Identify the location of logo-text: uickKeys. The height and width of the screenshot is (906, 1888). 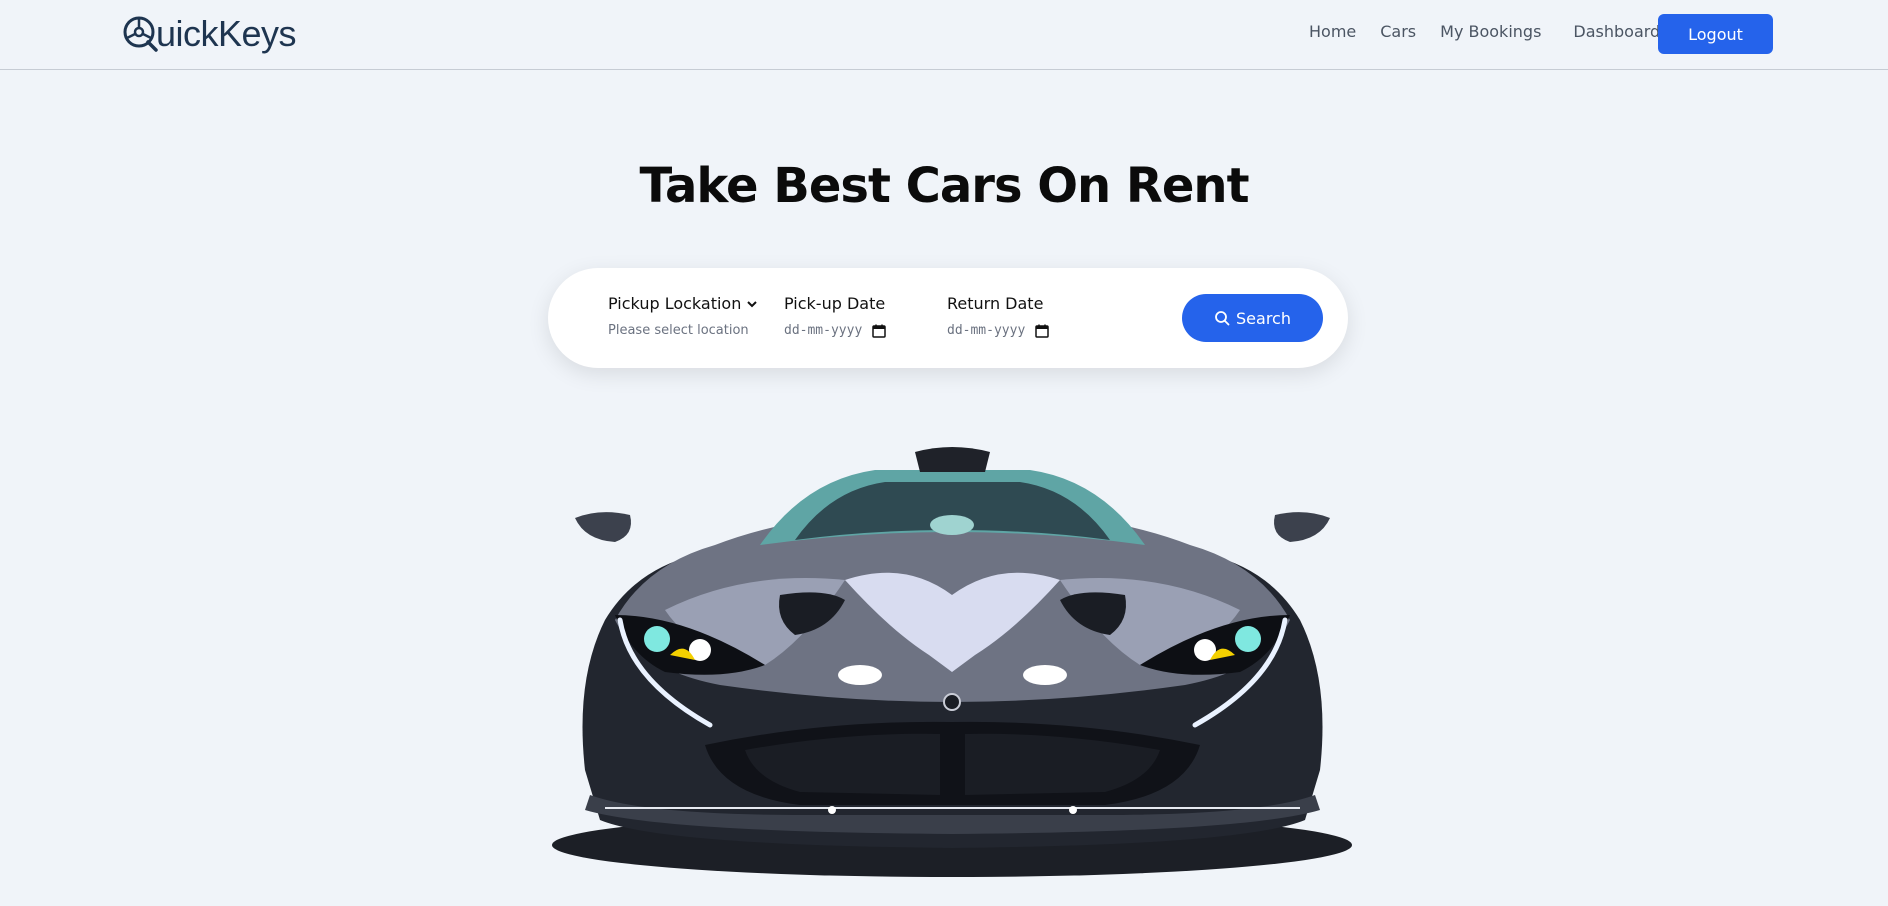
(226, 33).